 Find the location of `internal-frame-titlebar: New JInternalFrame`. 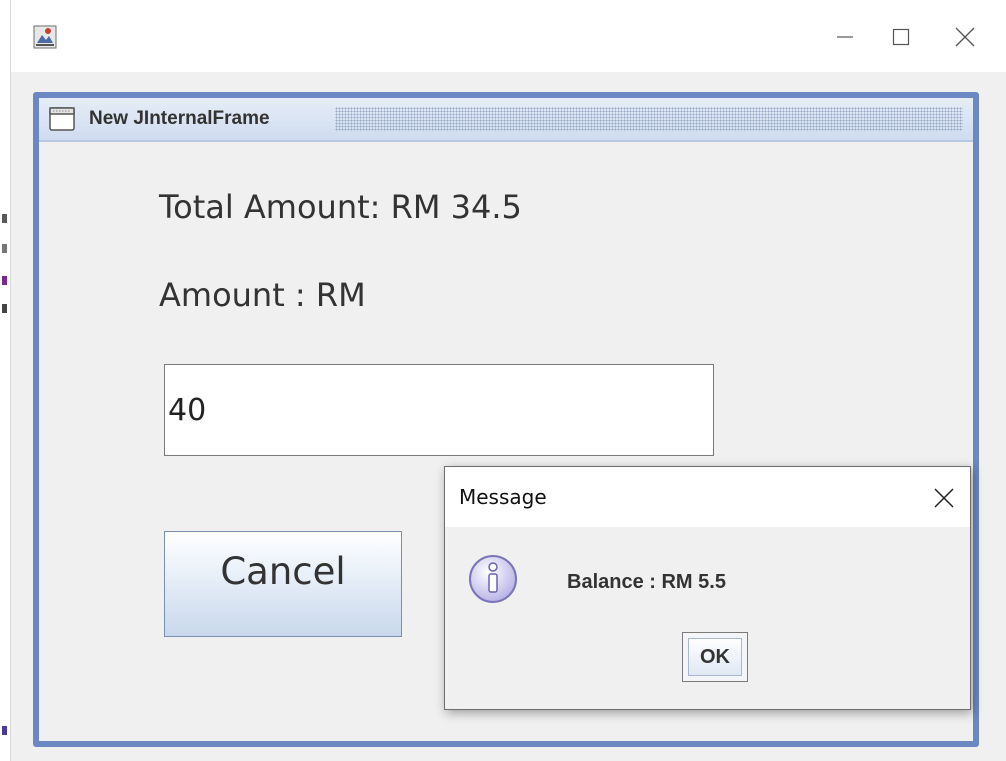

internal-frame-titlebar: New JInternalFrame is located at coordinates (506, 120).